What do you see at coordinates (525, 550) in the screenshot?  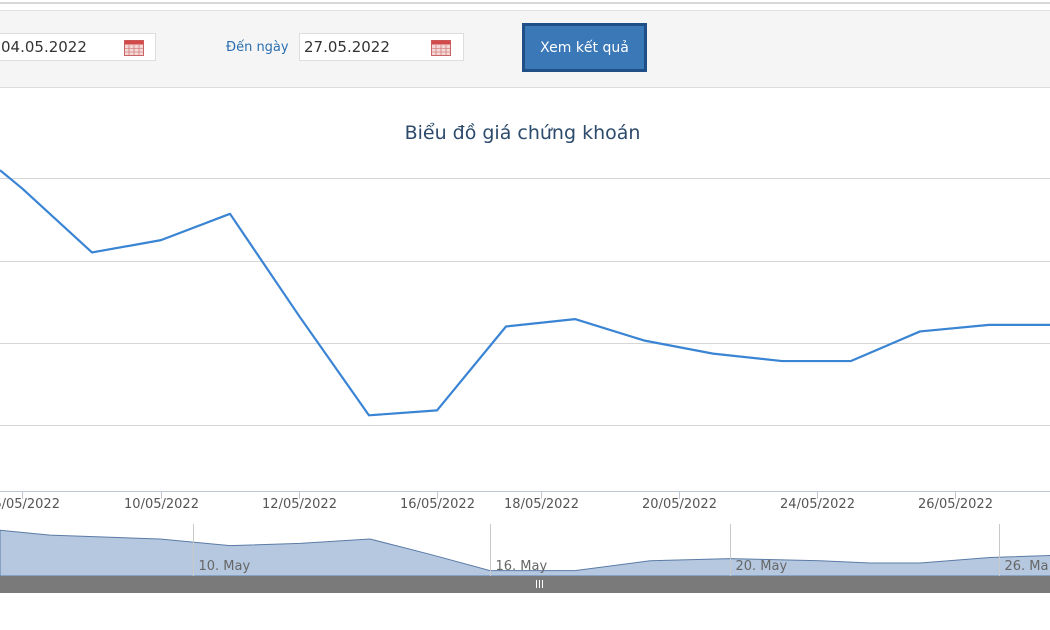 I see `navigator: 10. May 16. May 20. May 26. Ma` at bounding box center [525, 550].